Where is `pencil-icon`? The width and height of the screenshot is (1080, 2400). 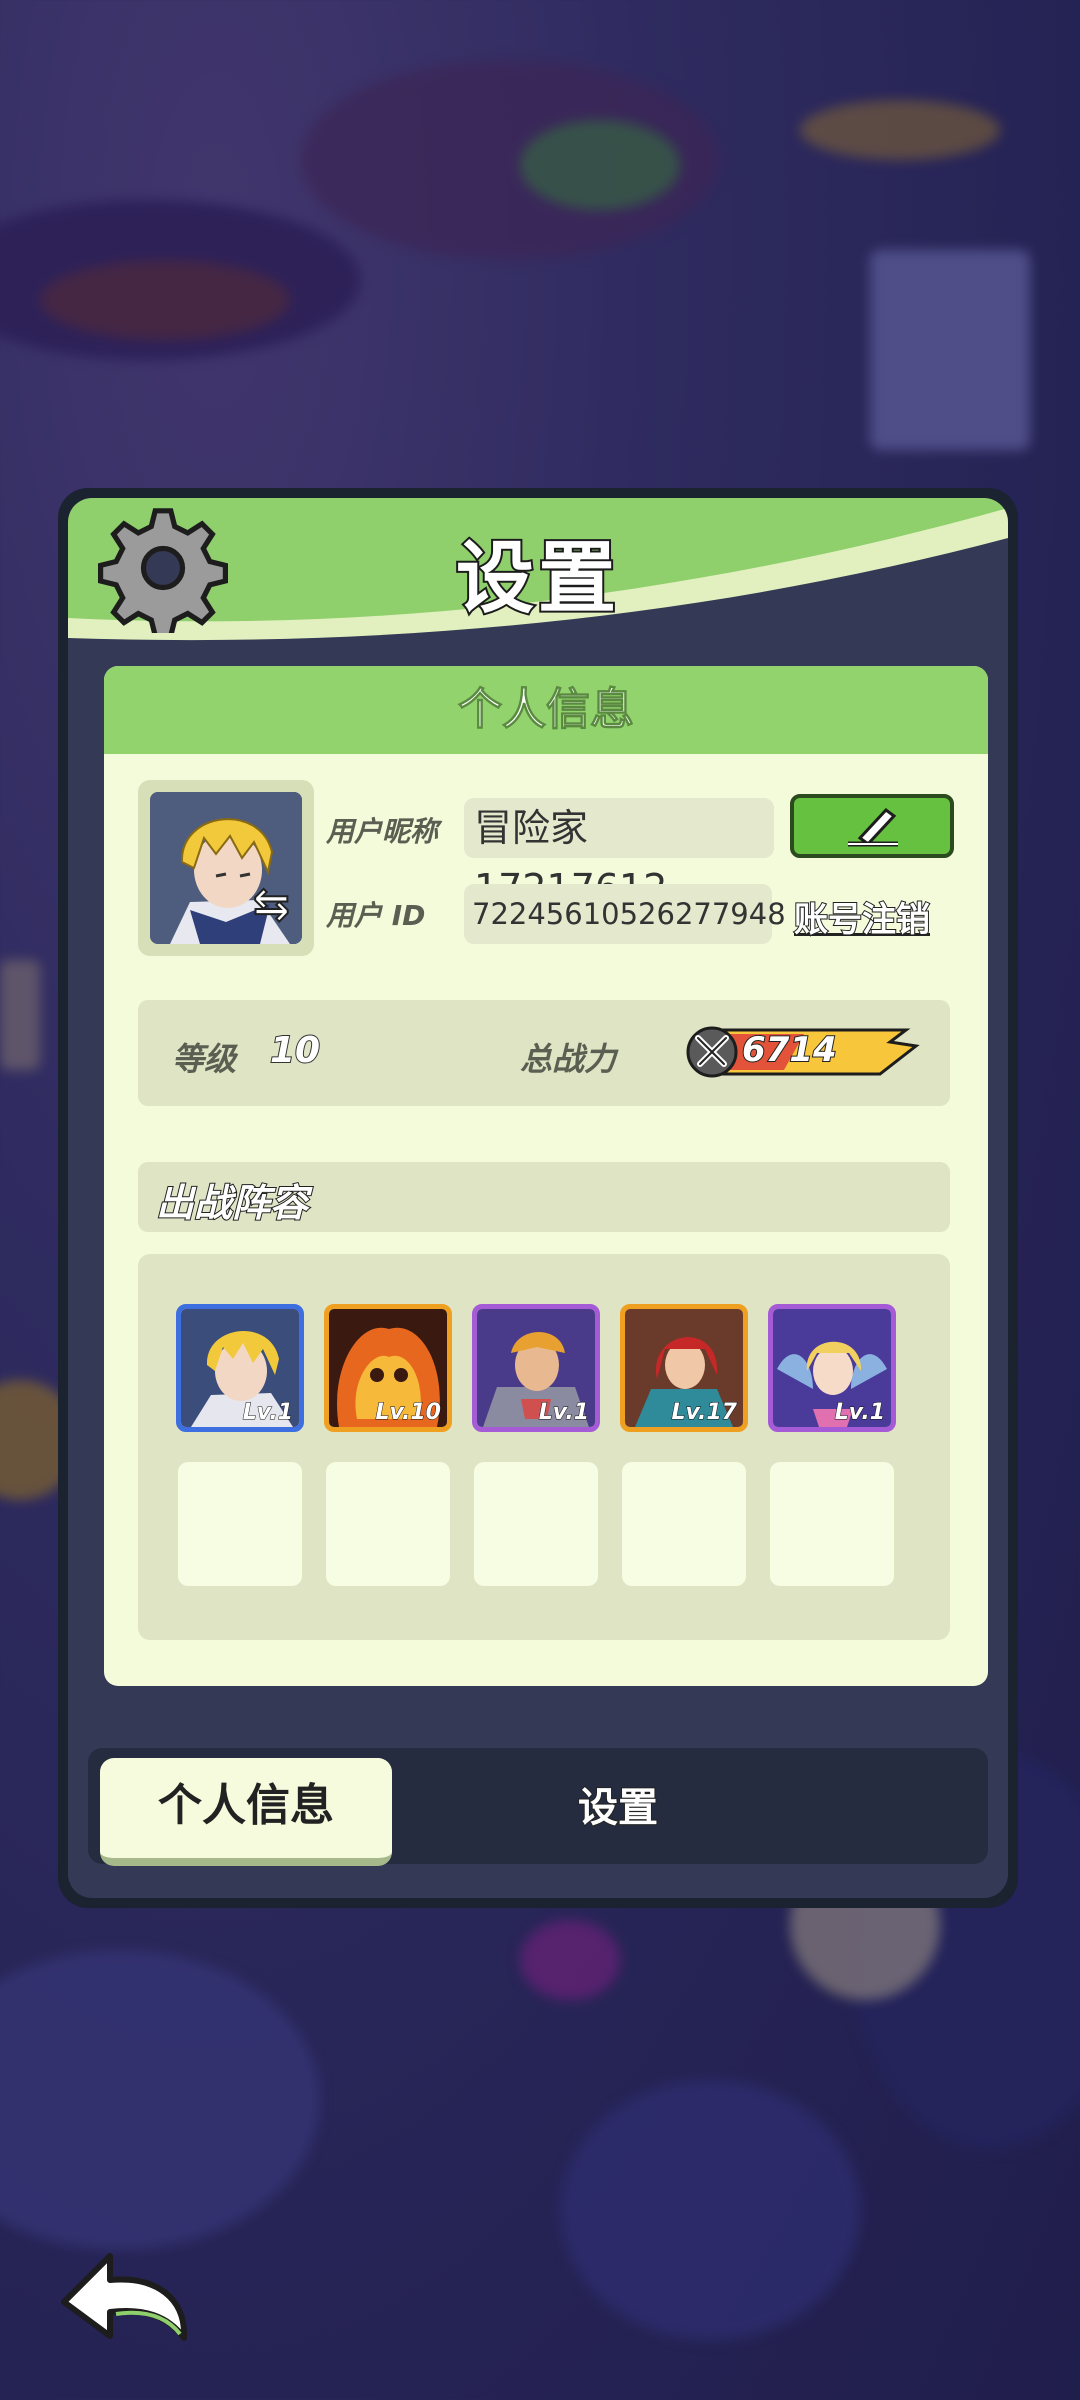
pencil-icon is located at coordinates (873, 827).